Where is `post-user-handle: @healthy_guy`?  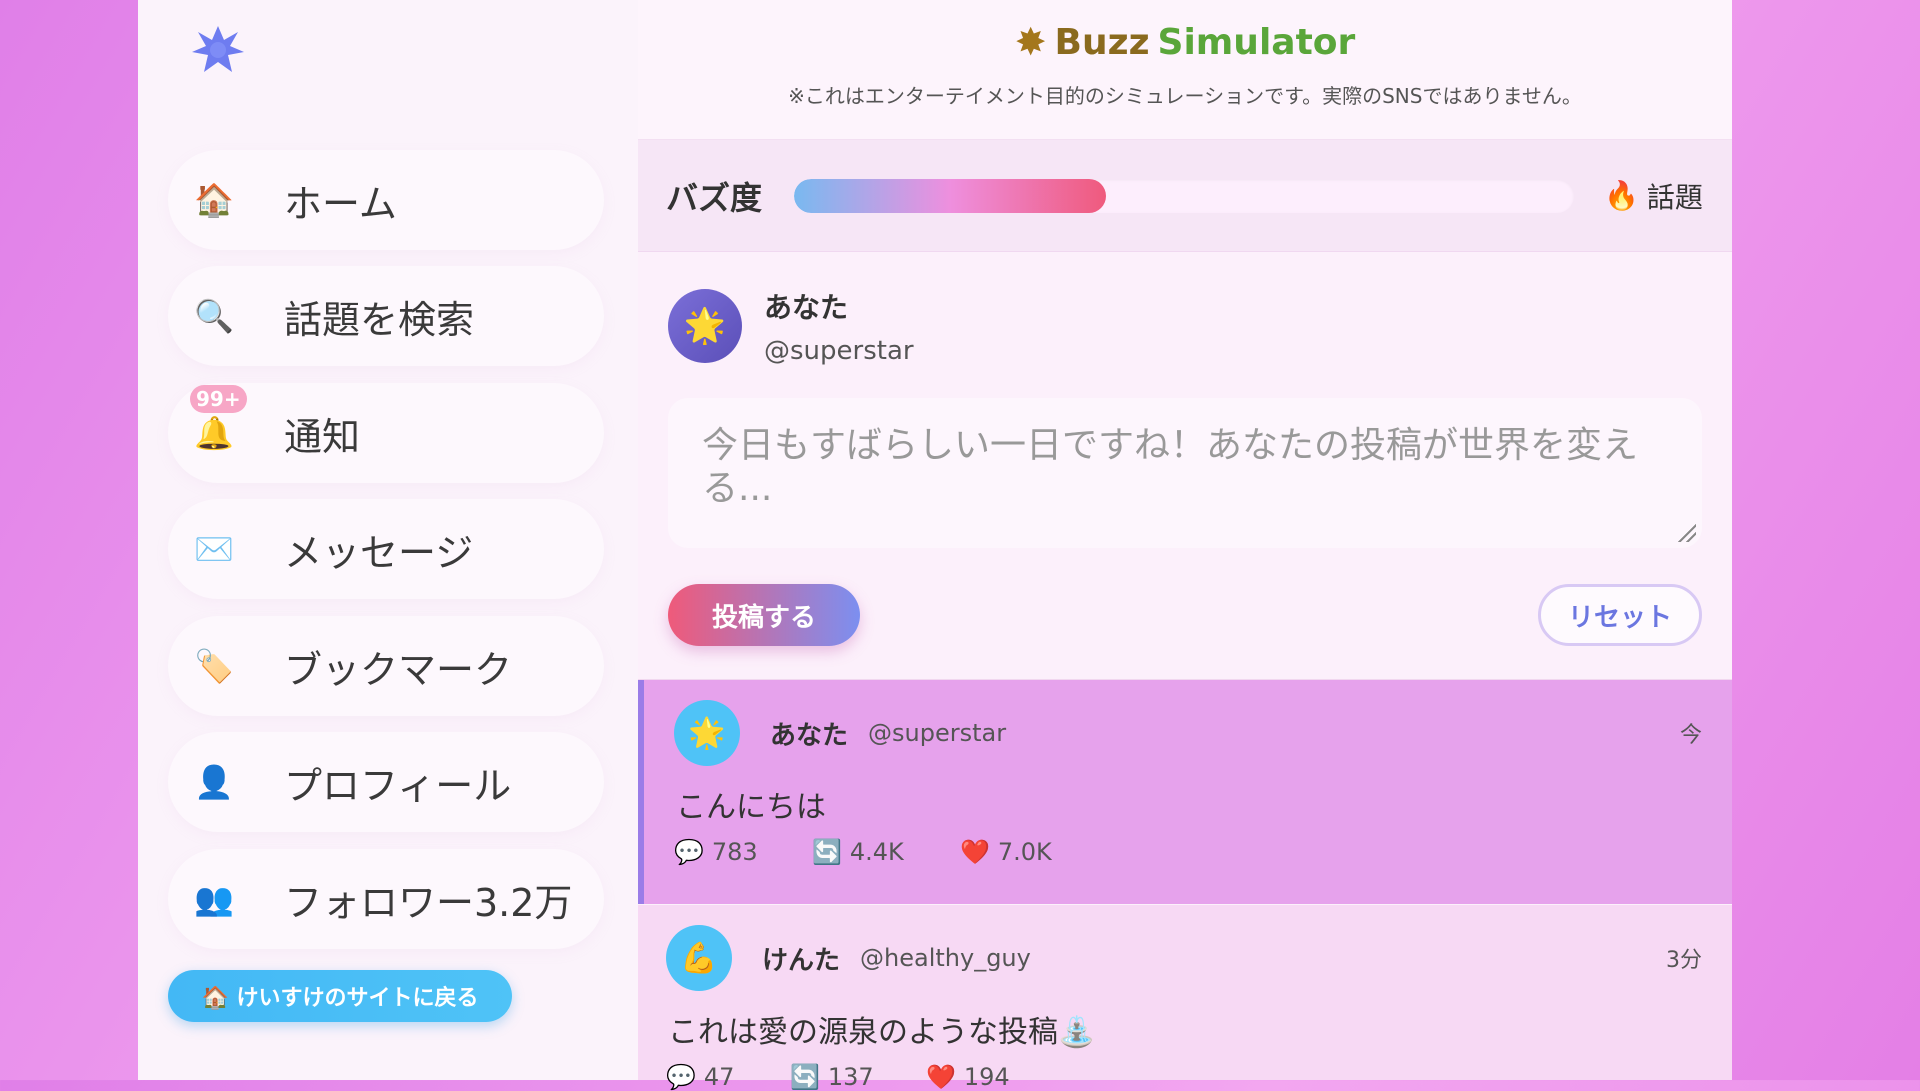 post-user-handle: @healthy_guy is located at coordinates (945, 958).